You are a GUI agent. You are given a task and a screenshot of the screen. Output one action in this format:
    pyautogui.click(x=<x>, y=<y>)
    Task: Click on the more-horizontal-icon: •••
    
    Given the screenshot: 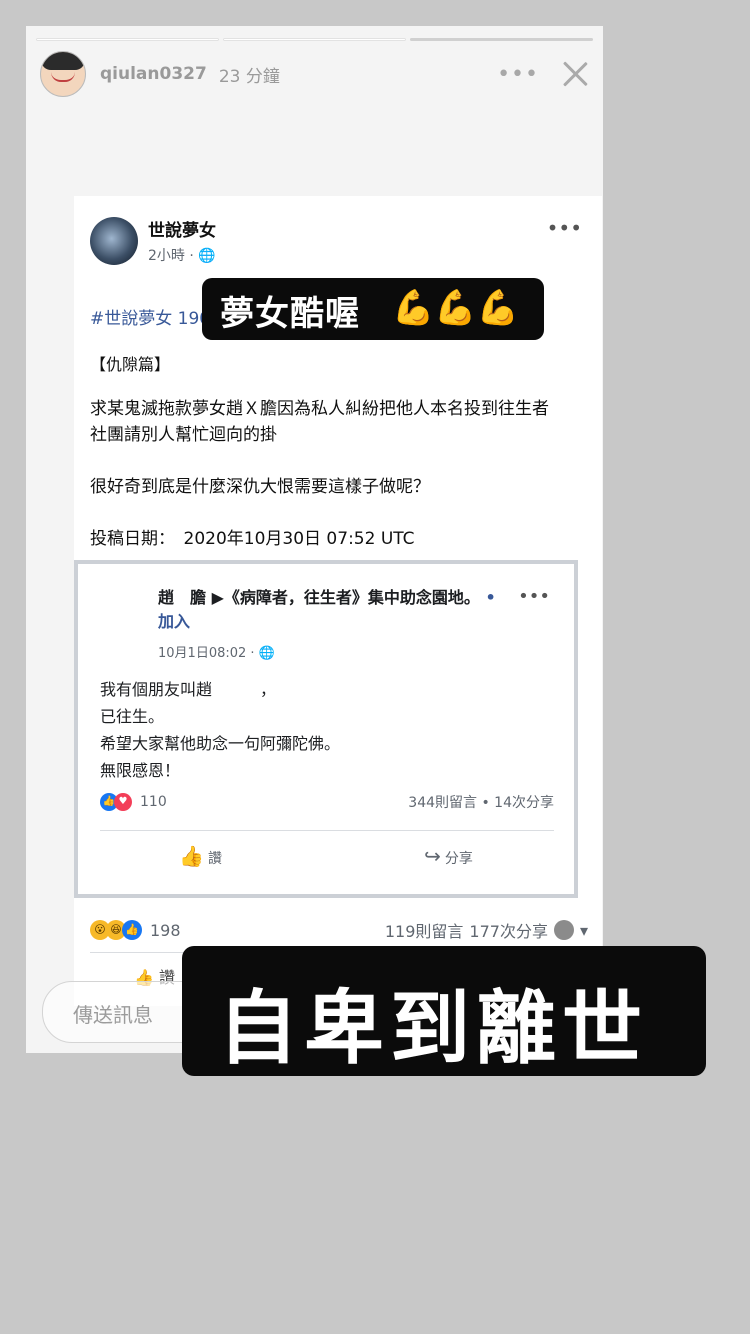 What is the action you would take?
    pyautogui.click(x=518, y=74)
    